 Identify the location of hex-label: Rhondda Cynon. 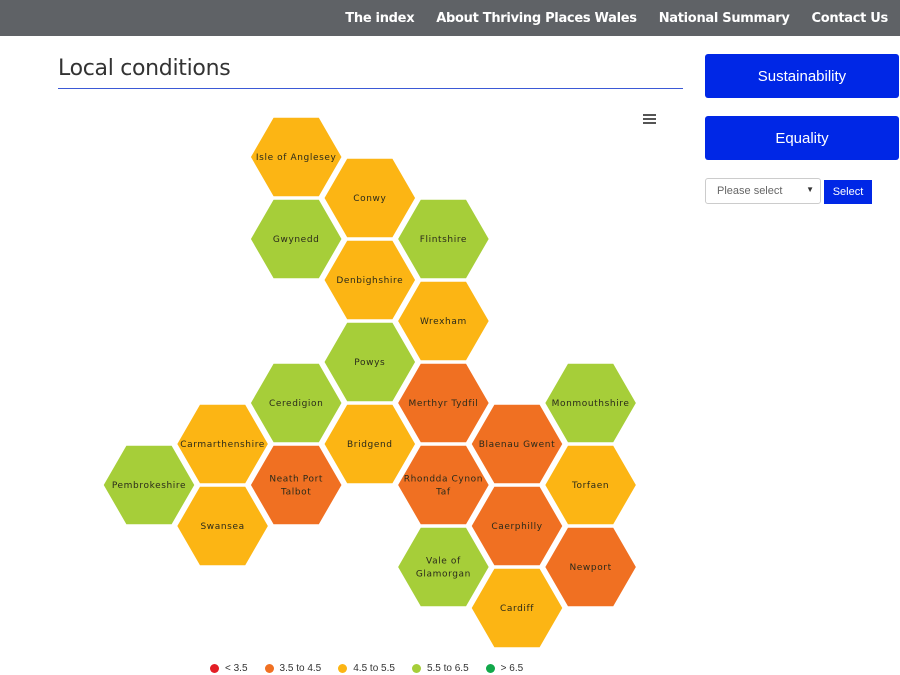
(443, 480).